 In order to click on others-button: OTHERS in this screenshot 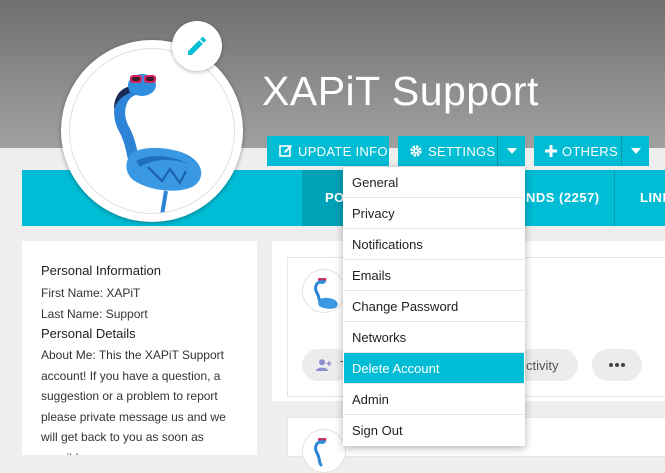, I will do `click(578, 151)`.